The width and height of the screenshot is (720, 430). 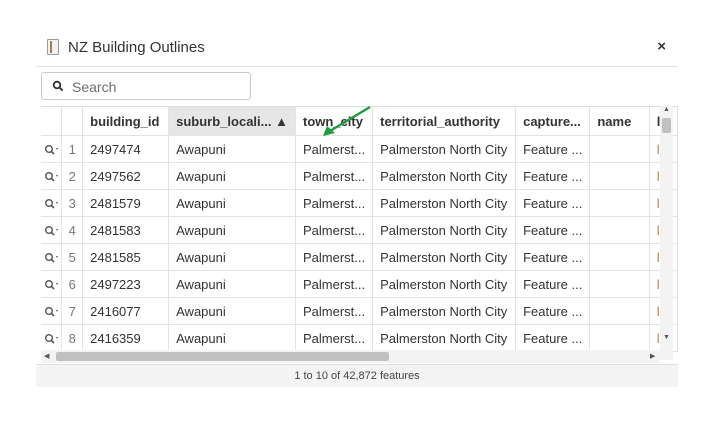 I want to click on search-box, so click(x=146, y=86).